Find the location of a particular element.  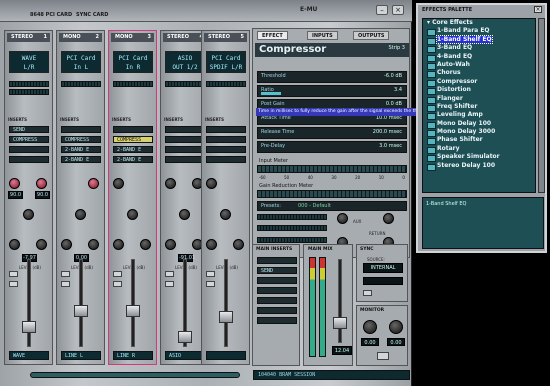

effect-item: Compressor is located at coordinates (479, 83).